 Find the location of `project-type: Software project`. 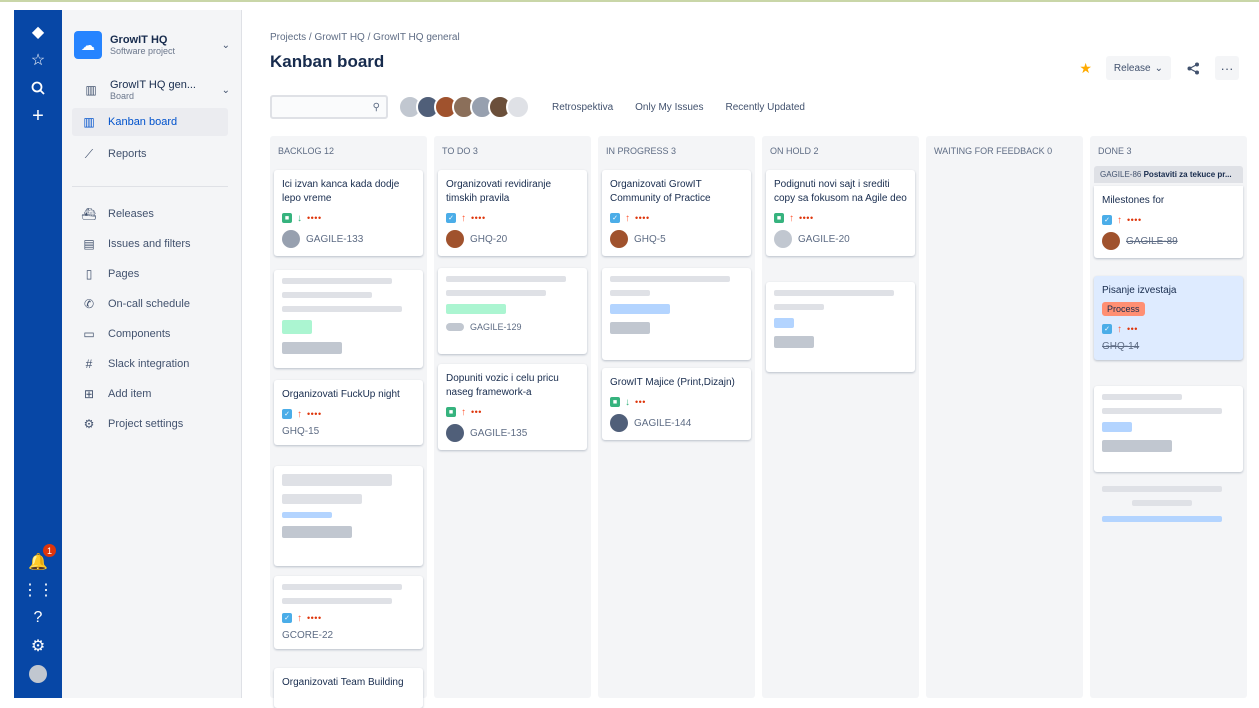

project-type: Software project is located at coordinates (143, 51).